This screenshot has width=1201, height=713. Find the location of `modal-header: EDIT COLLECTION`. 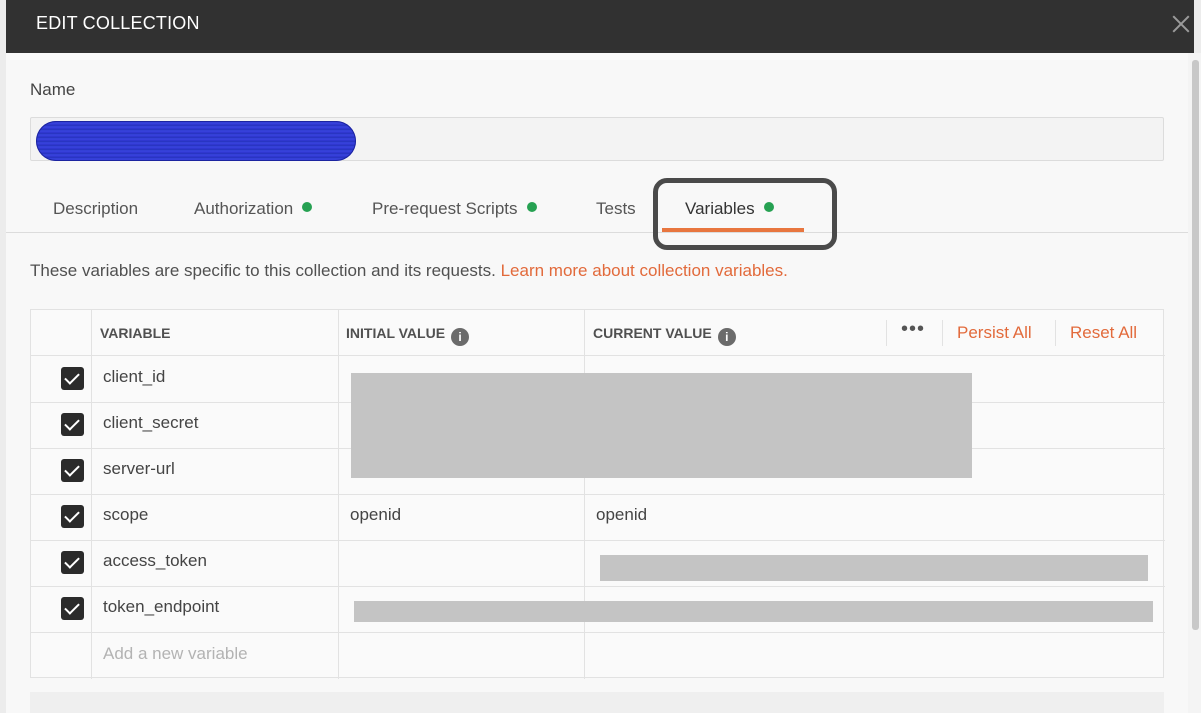

modal-header: EDIT COLLECTION is located at coordinates (600, 26).